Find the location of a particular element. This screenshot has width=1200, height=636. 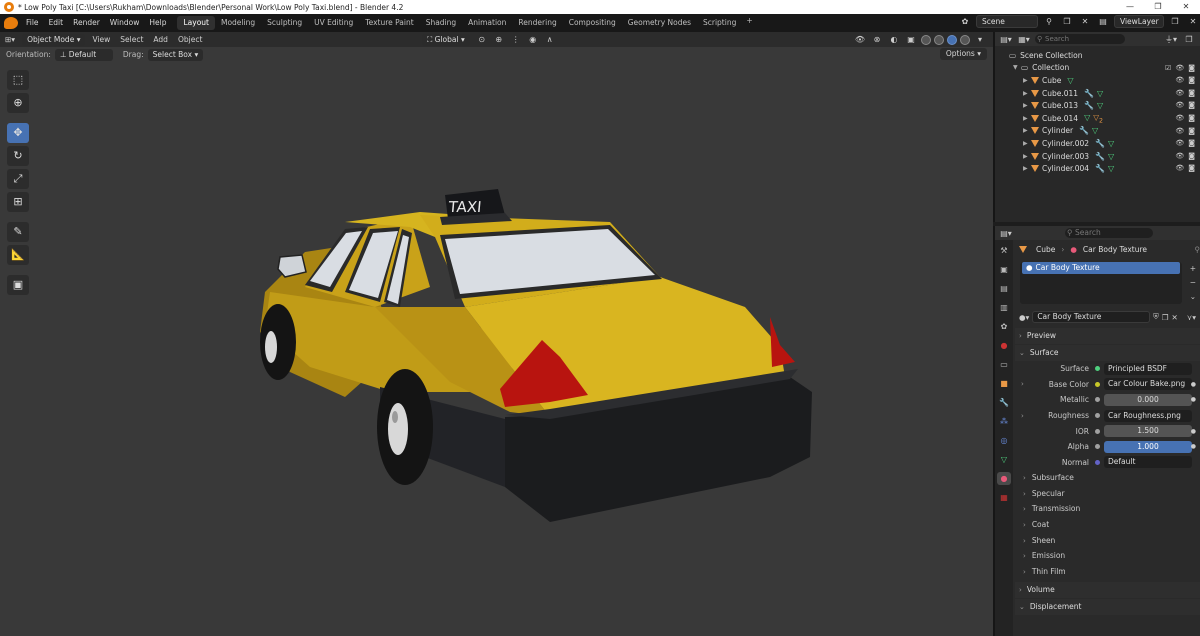

material-count-icon: ▽2 is located at coordinates (1098, 119).